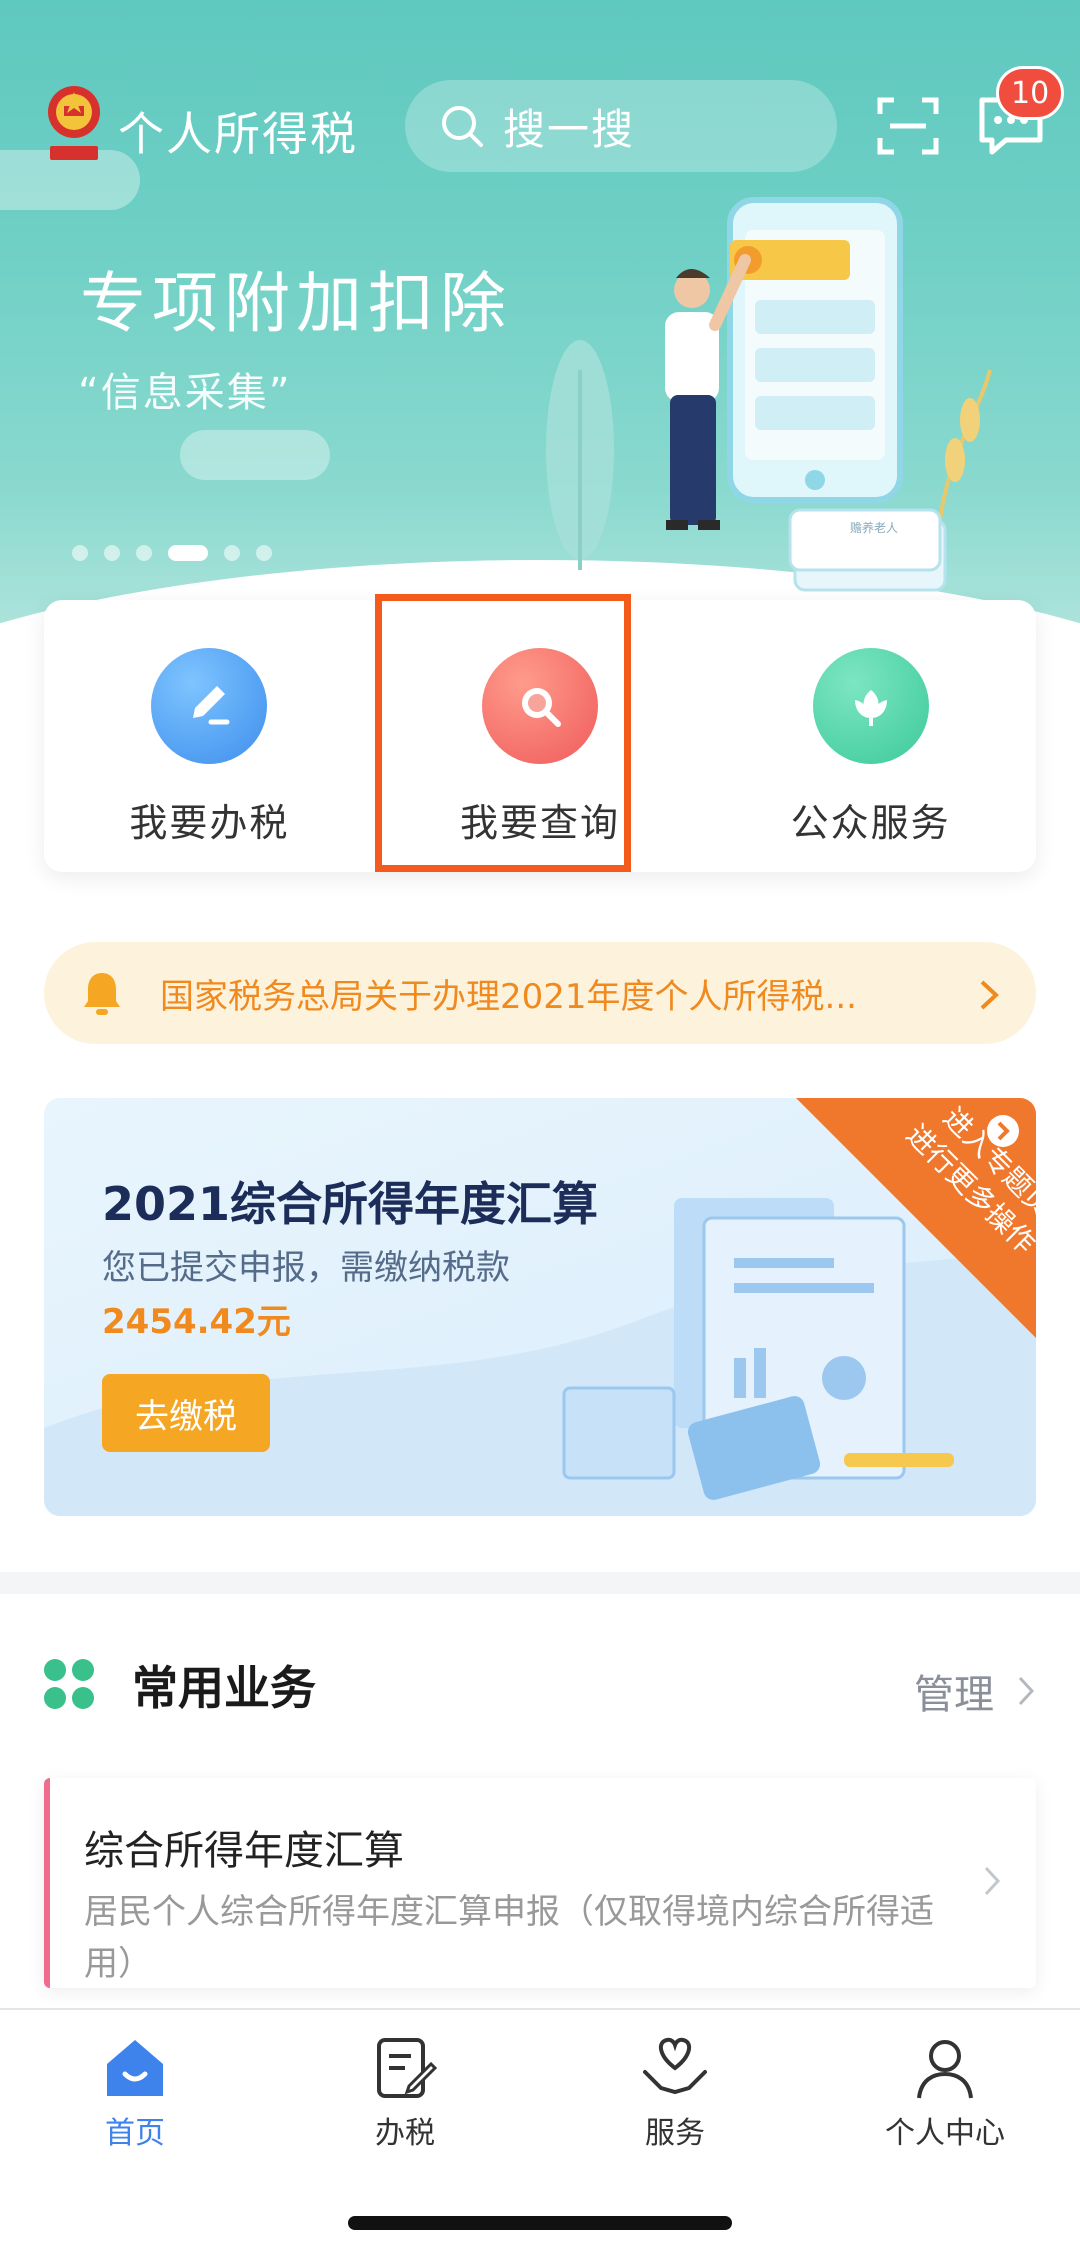 Image resolution: width=1080 pixels, height=2257 pixels. Describe the element at coordinates (306, 1268) in the screenshot. I see `annual-card-subtitle: 您已提交申报，需缴纳税款` at that location.